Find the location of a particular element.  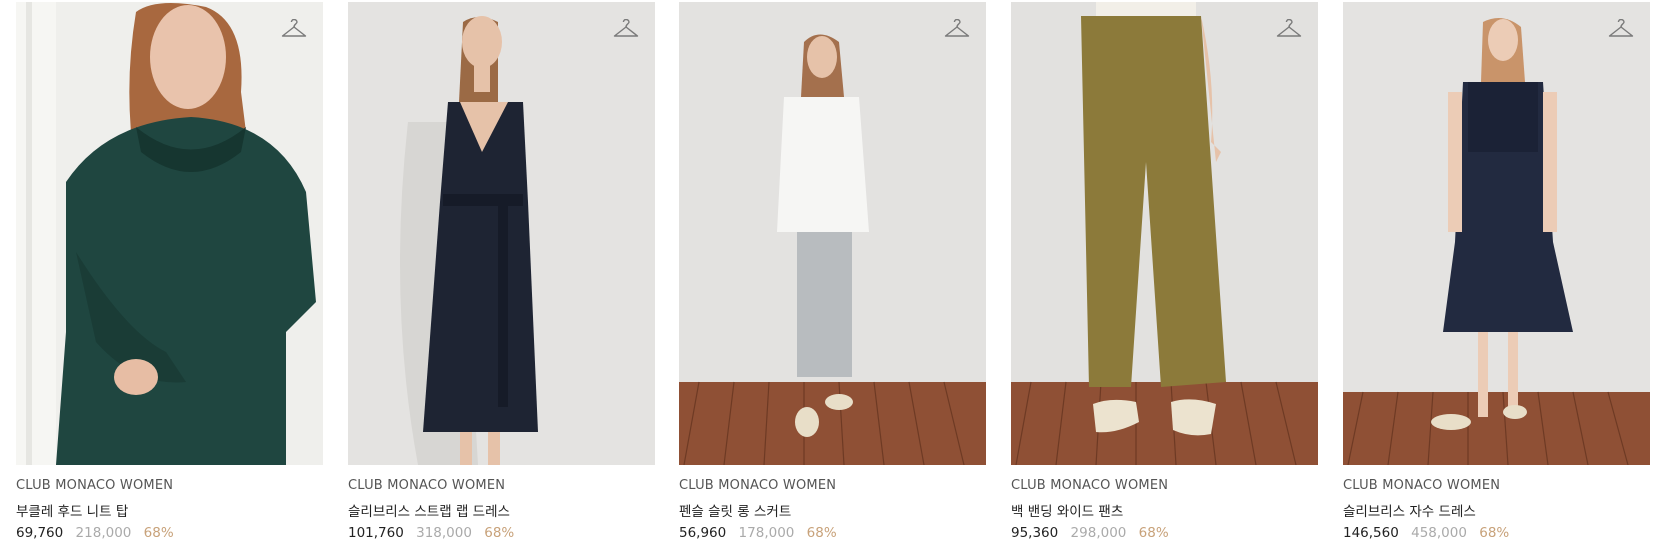

original-price: 298,000 is located at coordinates (1098, 533).